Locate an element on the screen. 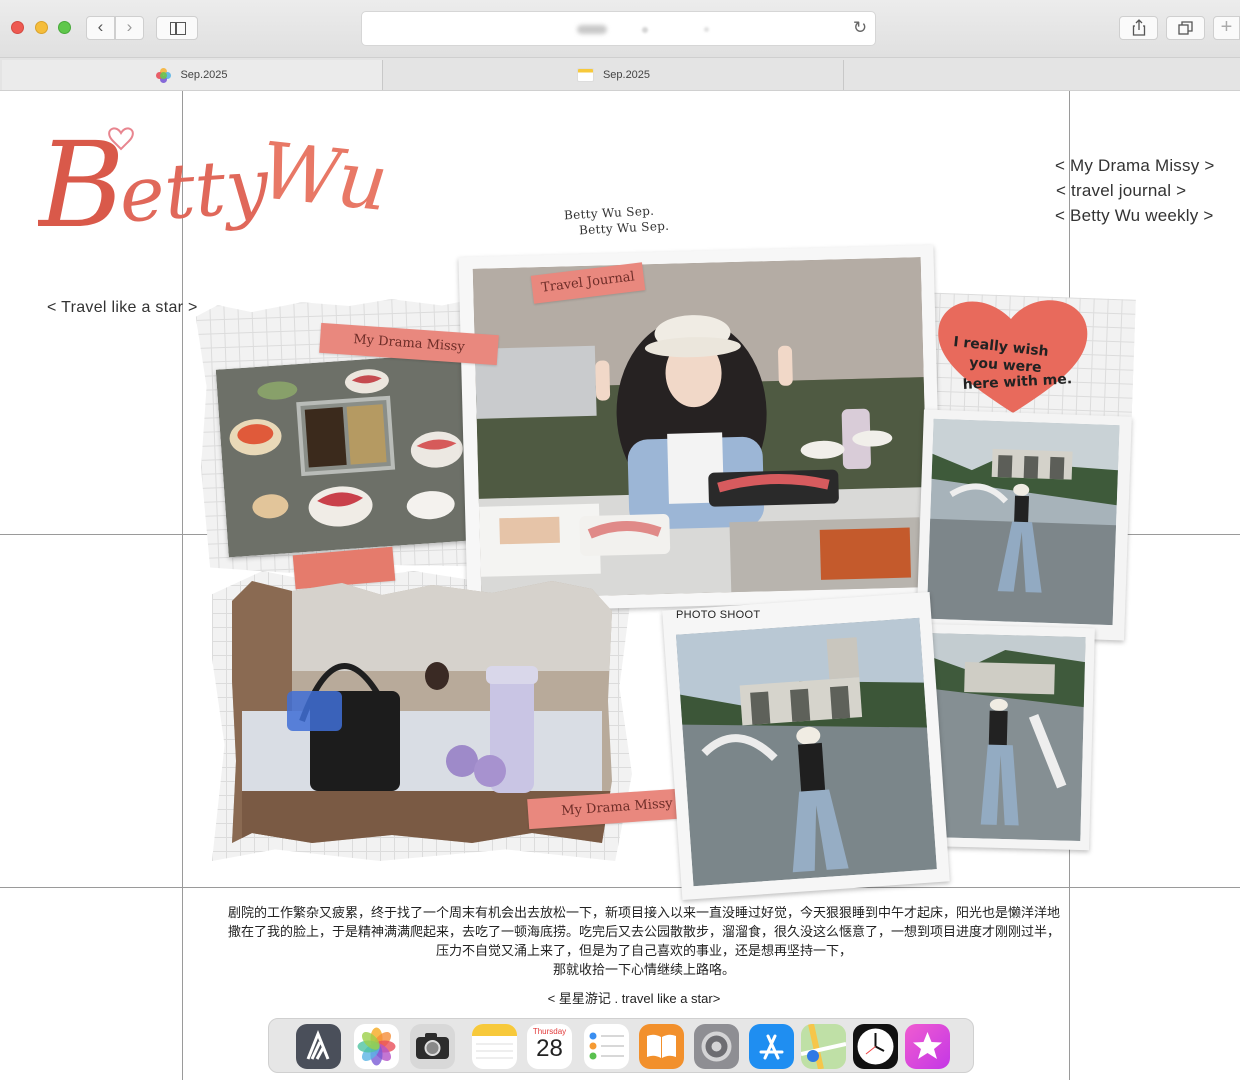 The height and width of the screenshot is (1080, 1240). close-window-button is located at coordinates (17, 27).